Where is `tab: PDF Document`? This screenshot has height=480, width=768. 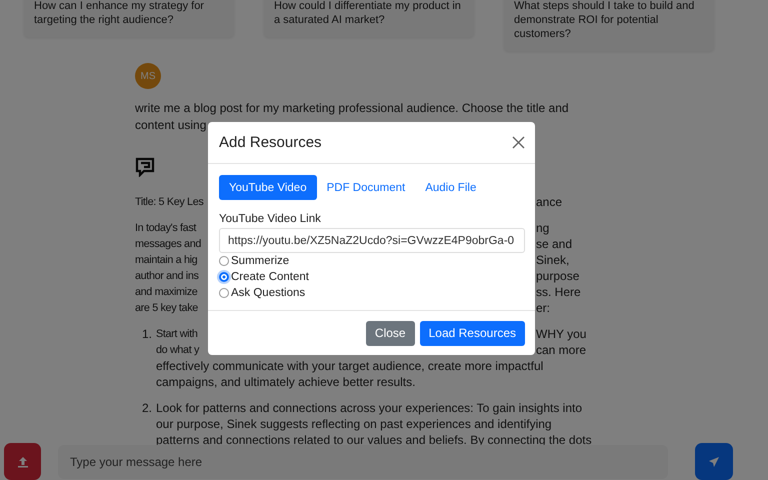
tab: PDF Document is located at coordinates (366, 187).